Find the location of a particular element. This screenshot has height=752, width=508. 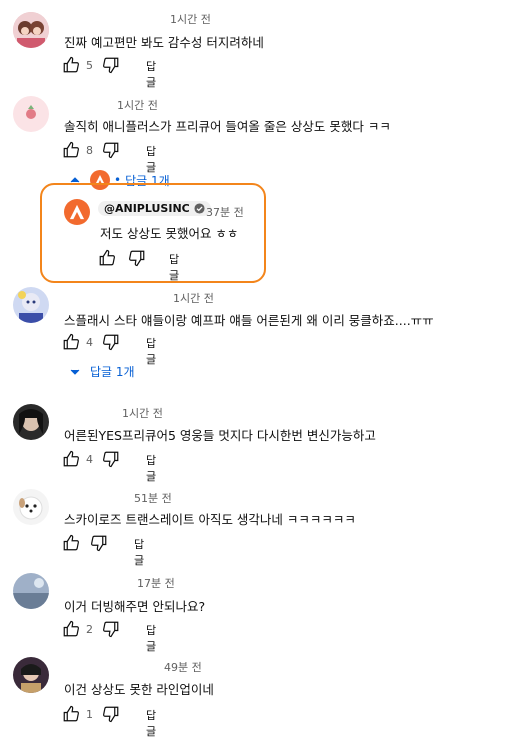

like-button: 2 is located at coordinates (77, 629).